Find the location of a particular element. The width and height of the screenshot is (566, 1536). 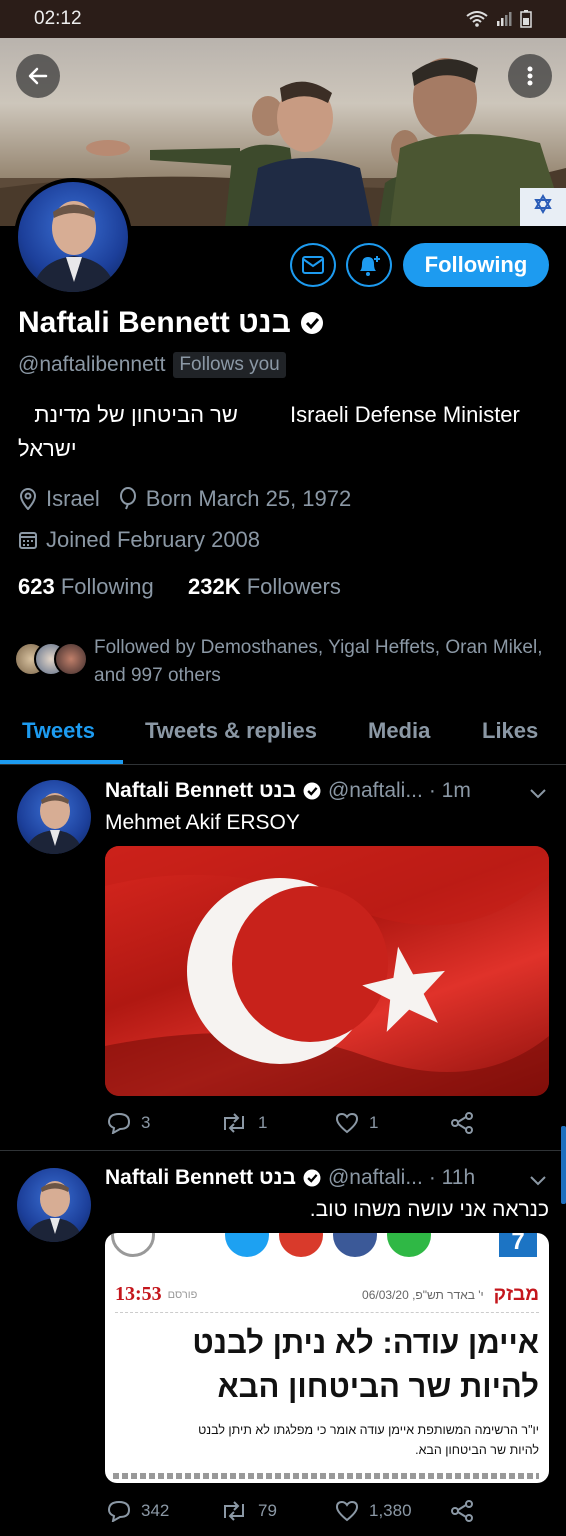

birthday-text: Born March 25, 1972 is located at coordinates (248, 498).